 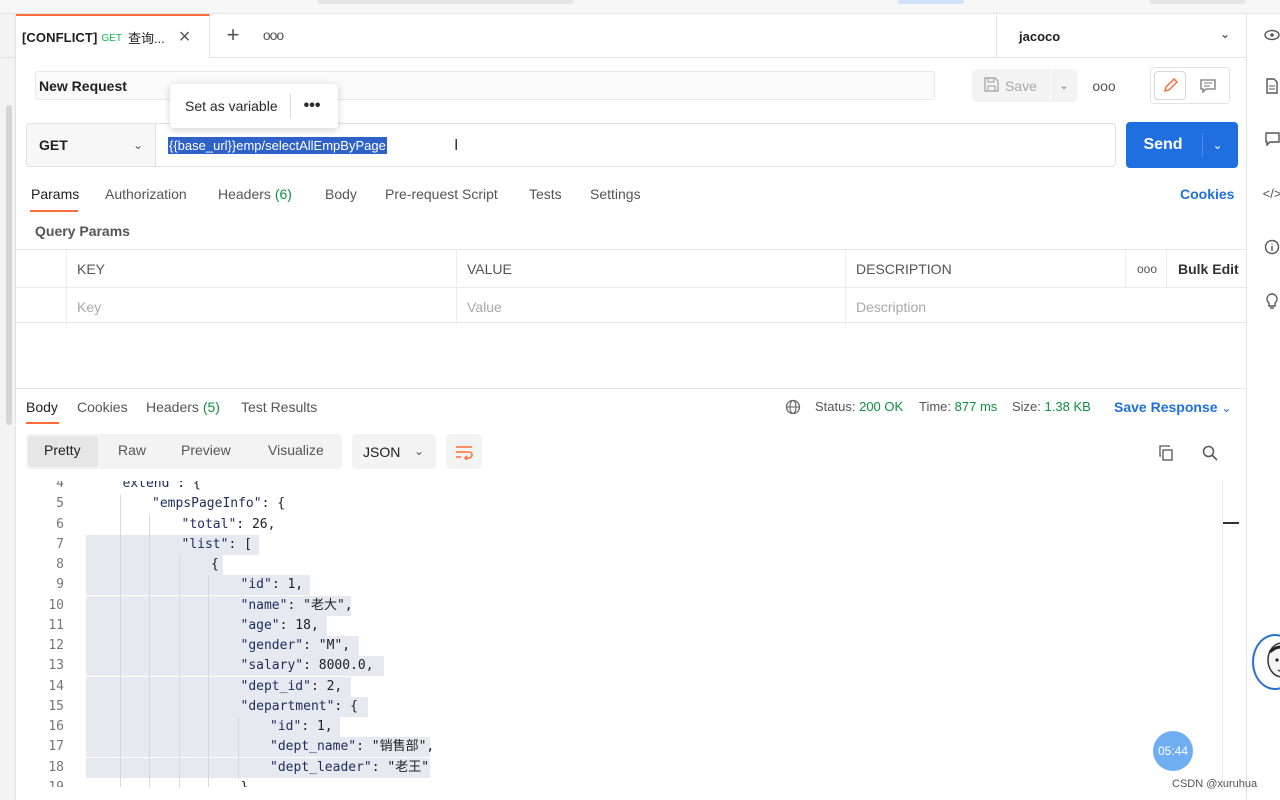 What do you see at coordinates (217, 545) in the screenshot?
I see `code-text: "list": [` at bounding box center [217, 545].